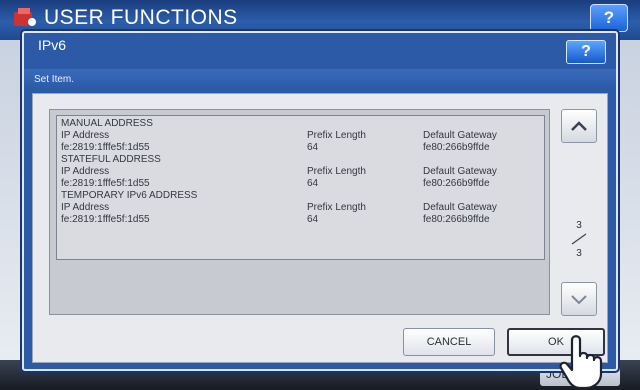  I want to click on dialog-subtitle: Set Item., so click(320, 79).